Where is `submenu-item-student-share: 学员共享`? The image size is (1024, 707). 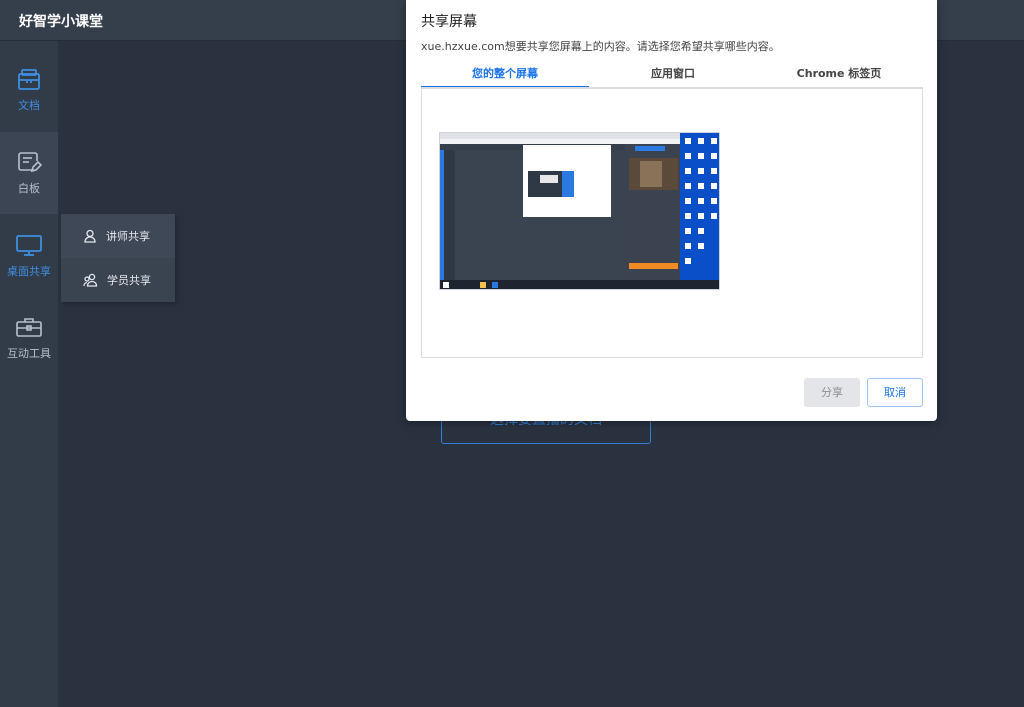
submenu-item-student-share: 学员共享 is located at coordinates (118, 280).